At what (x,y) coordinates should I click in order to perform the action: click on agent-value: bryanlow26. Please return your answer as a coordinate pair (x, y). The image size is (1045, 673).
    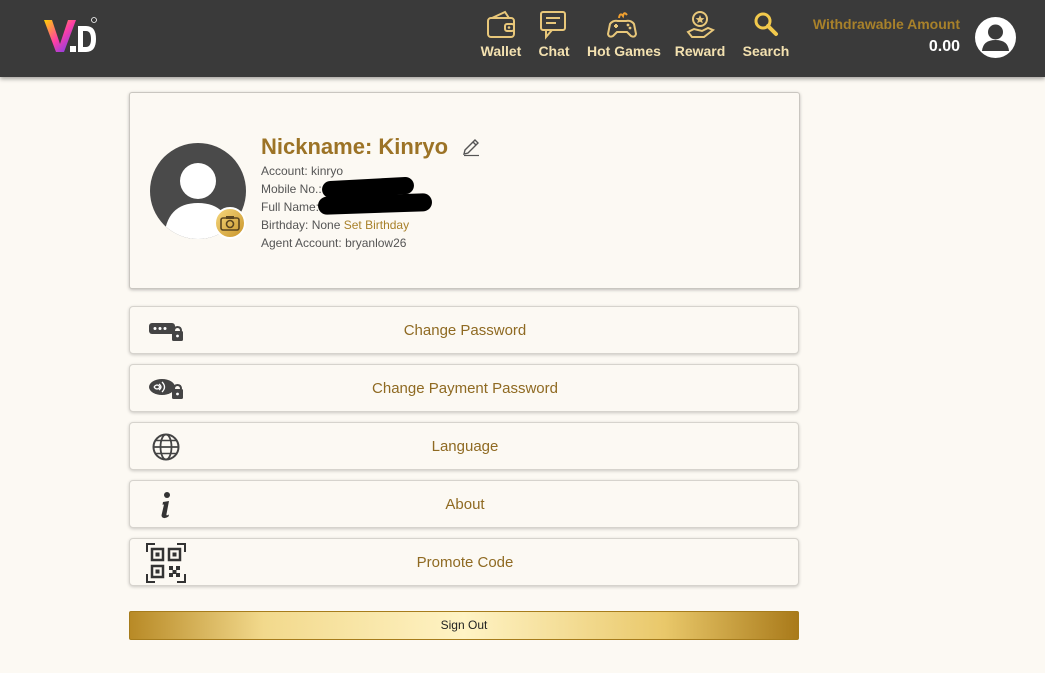
    Looking at the image, I should click on (376, 243).